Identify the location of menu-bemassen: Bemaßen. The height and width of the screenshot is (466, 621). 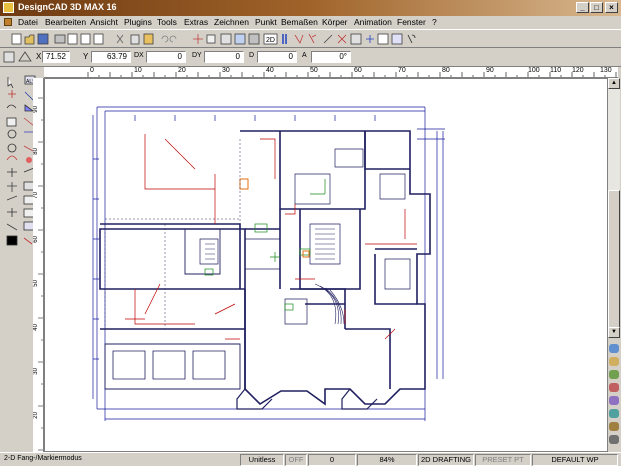
(299, 22).